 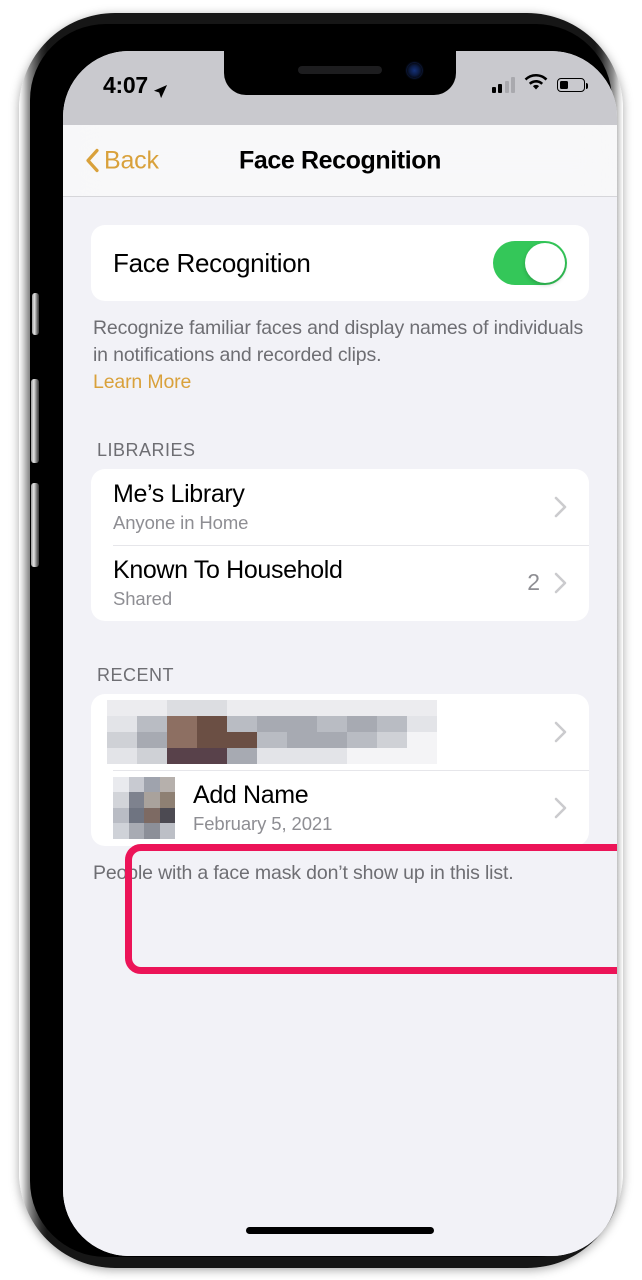 What do you see at coordinates (35, 314) in the screenshot?
I see `silence-switch-button` at bounding box center [35, 314].